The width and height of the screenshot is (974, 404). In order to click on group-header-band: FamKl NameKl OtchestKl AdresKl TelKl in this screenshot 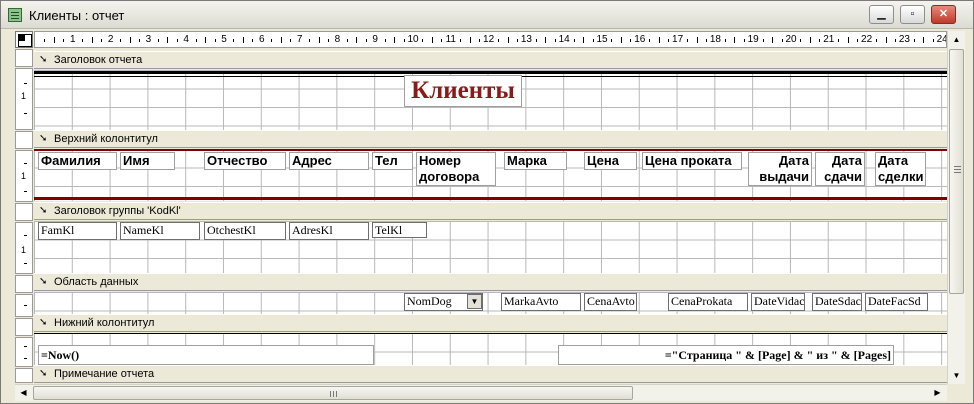, I will do `click(490, 247)`.